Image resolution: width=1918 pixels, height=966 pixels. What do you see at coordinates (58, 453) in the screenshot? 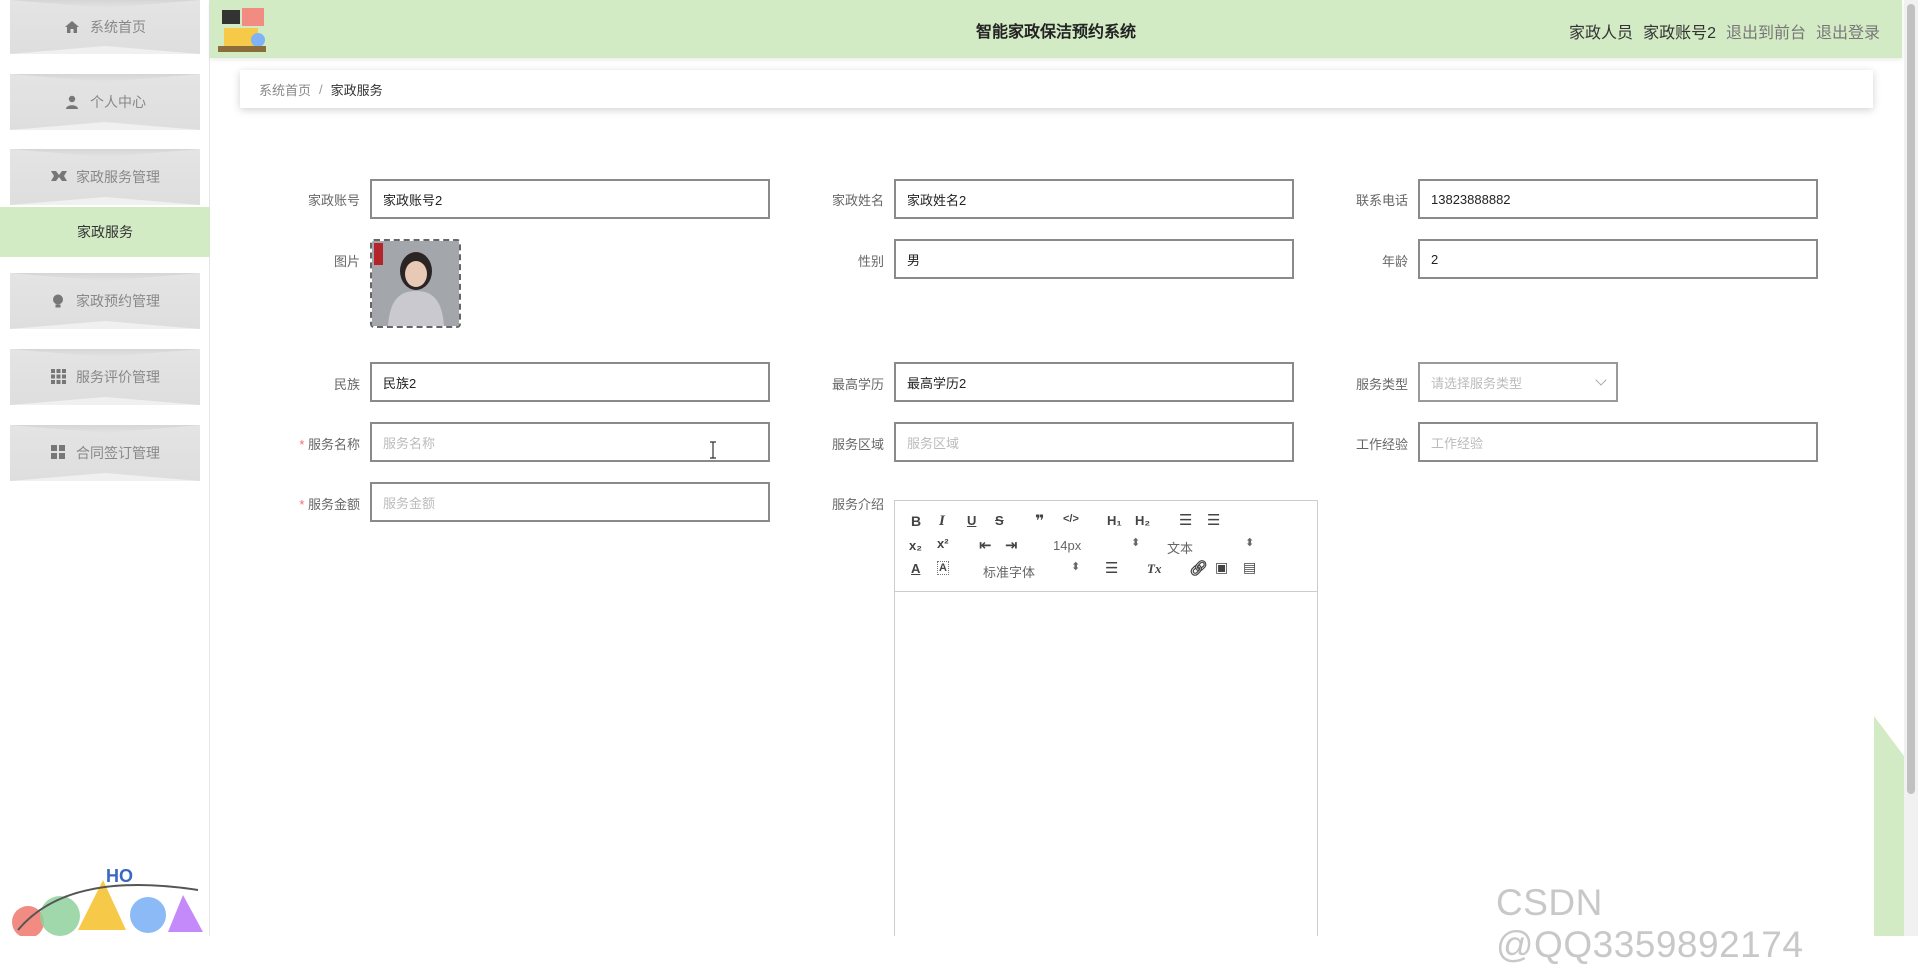
I see `apps-icon` at bounding box center [58, 453].